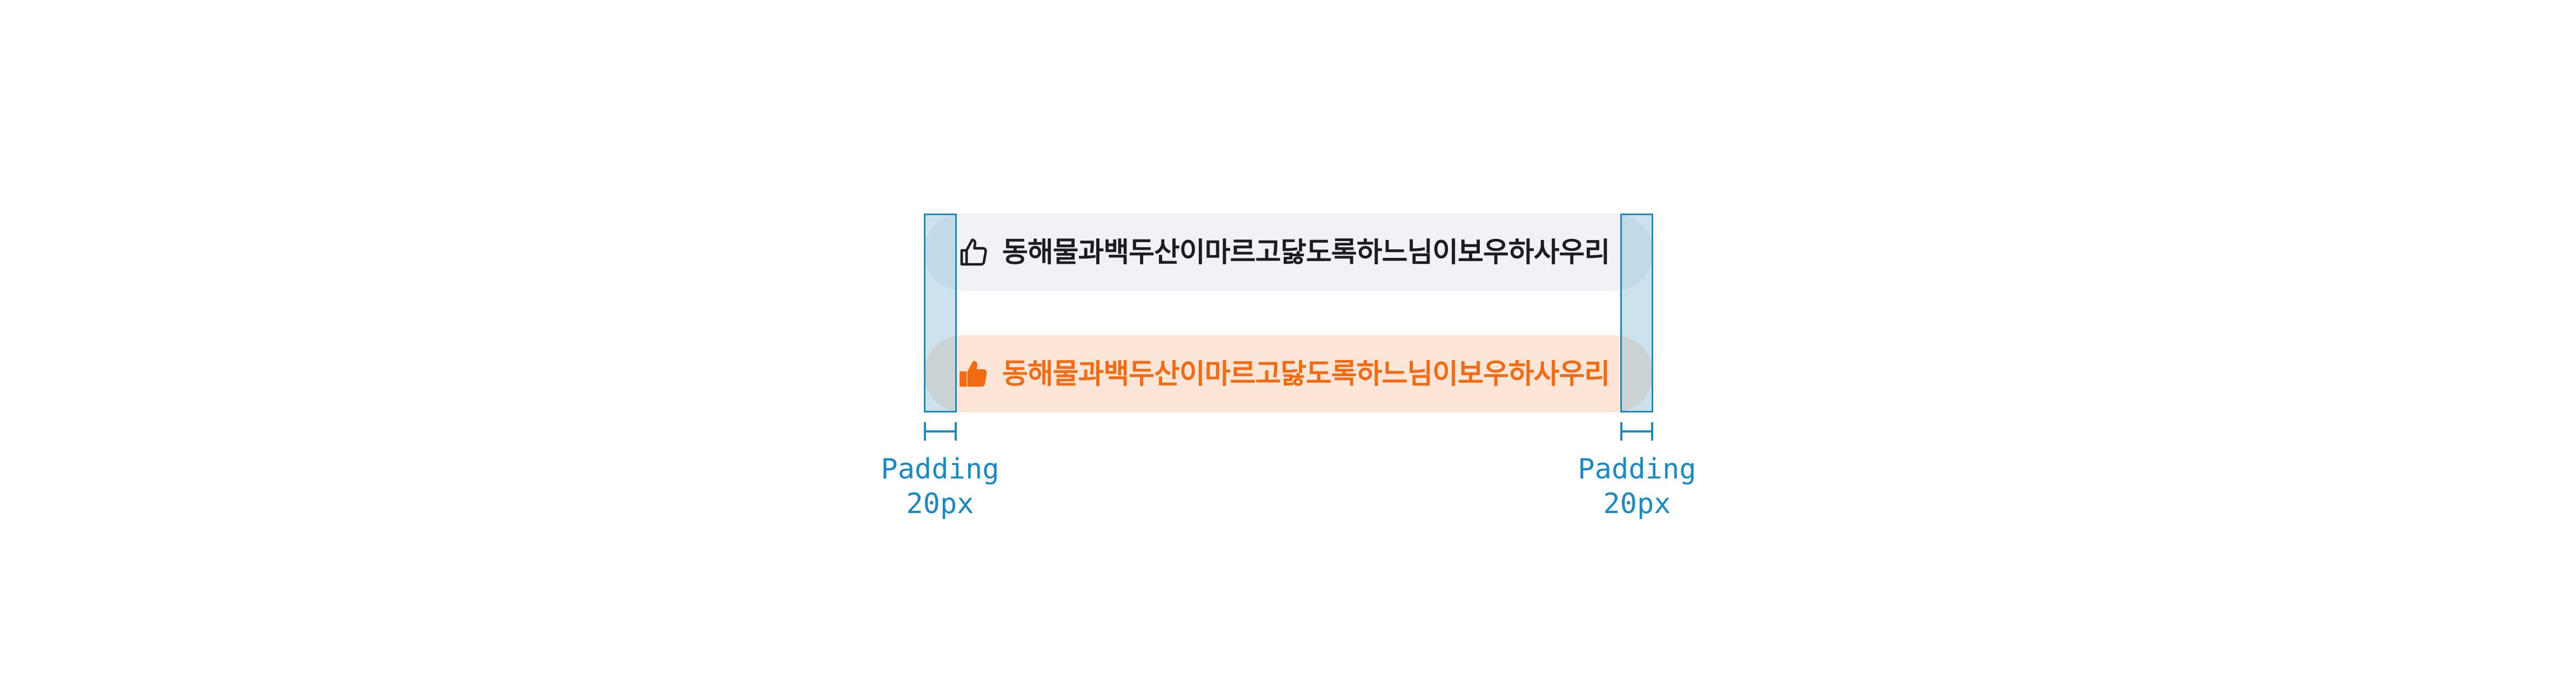 Image resolution: width=2576 pixels, height=692 pixels. I want to click on like-chip-default: 동해물과백두산이마르고닳도록하느님이보우하사우리, so click(1289, 252).